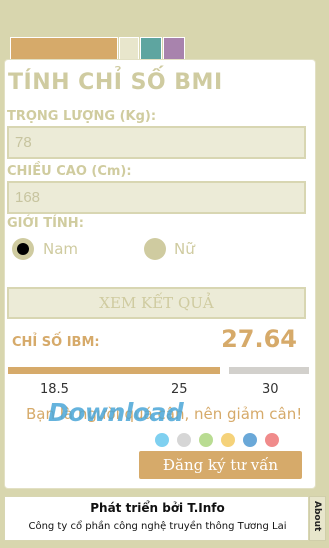  I want to click on gender-radio-male, so click(23, 249).